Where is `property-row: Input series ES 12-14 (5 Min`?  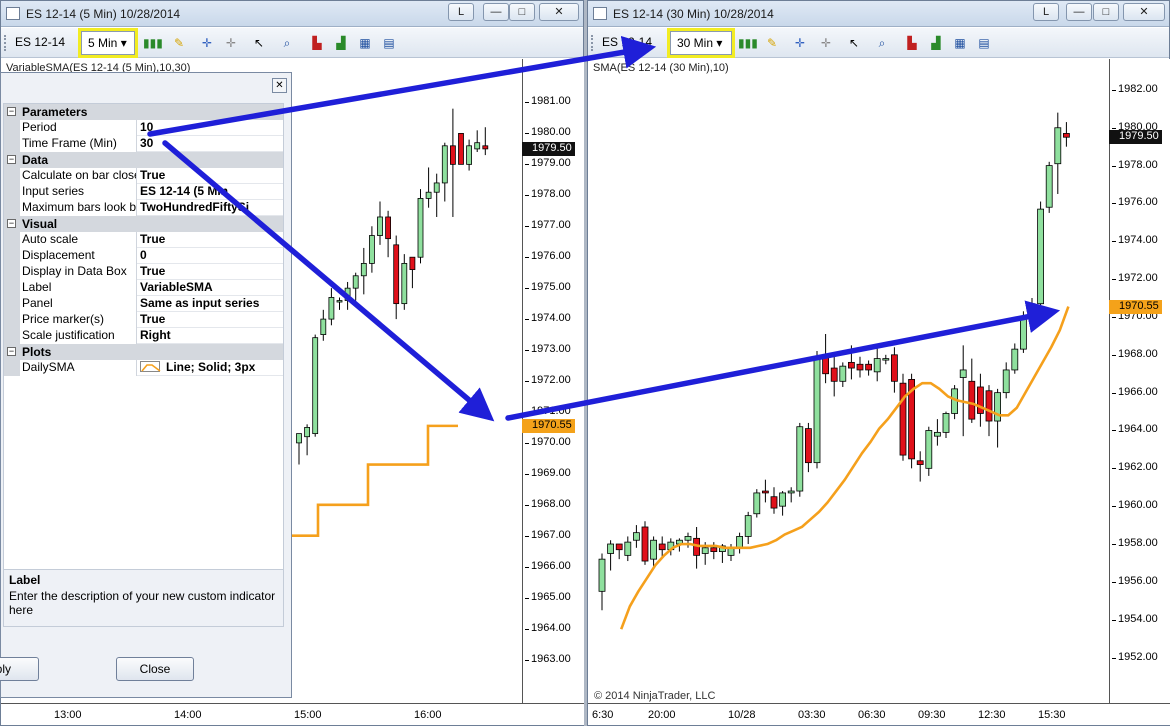 property-row: Input series ES 12-14 (5 Min is located at coordinates (143, 192).